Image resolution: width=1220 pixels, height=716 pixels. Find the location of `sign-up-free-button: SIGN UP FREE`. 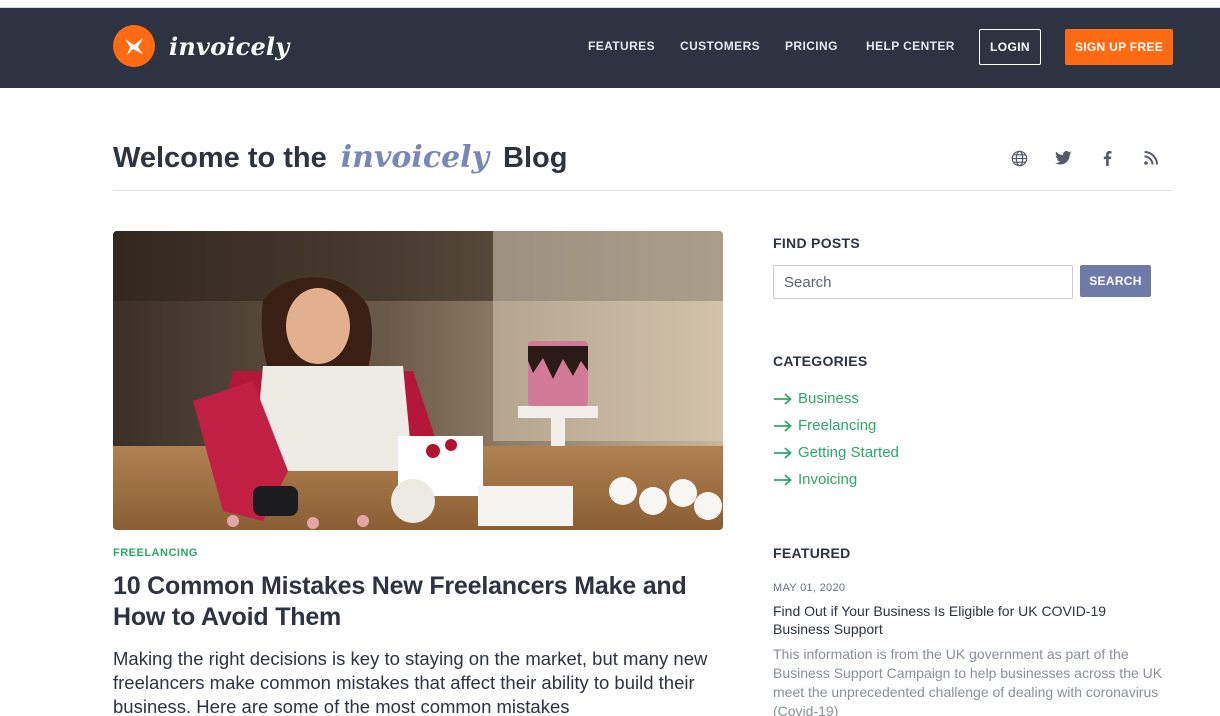

sign-up-free-button: SIGN UP FREE is located at coordinates (1119, 47).